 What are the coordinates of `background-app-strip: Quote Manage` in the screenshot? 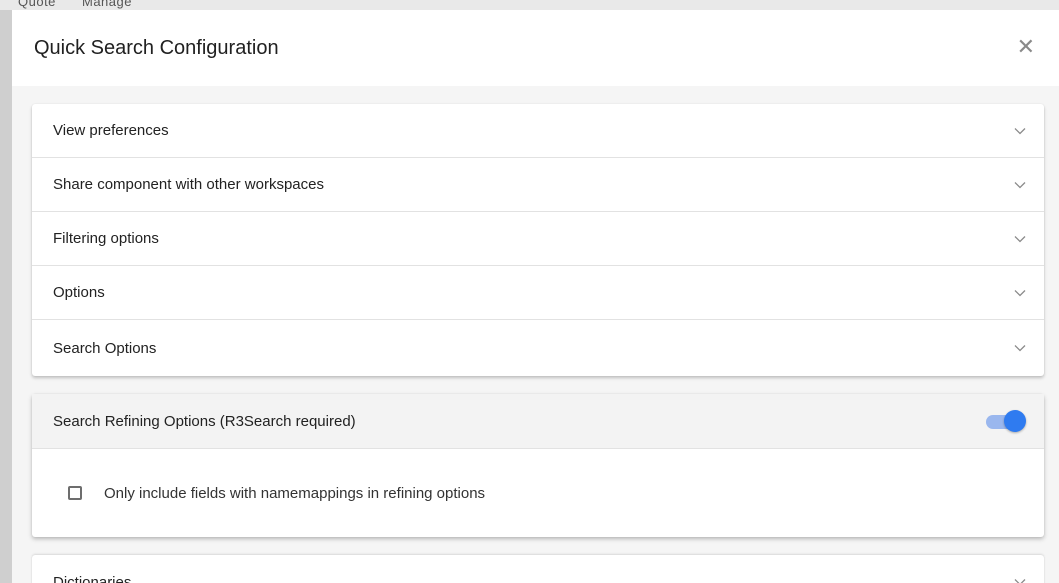 It's located at (529, 5).